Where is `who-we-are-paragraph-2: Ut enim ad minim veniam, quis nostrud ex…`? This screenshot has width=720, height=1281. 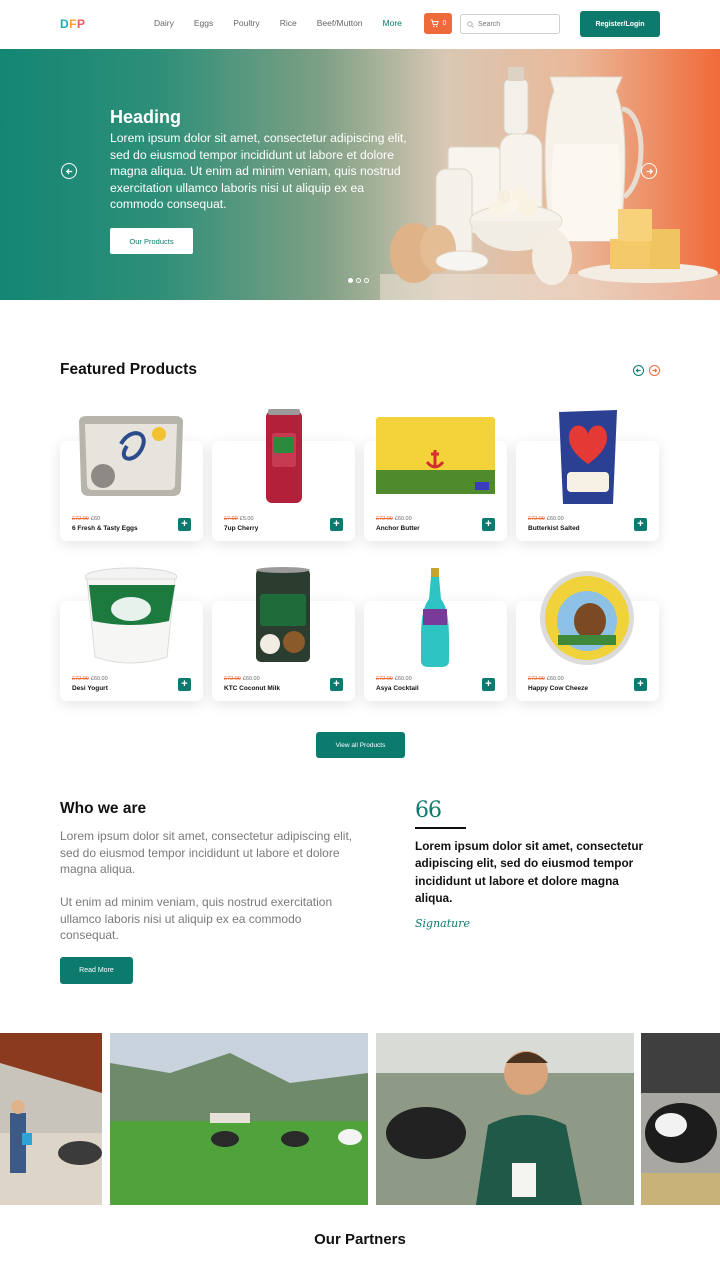
who-we-are-paragraph-2: Ut enim ad minim veniam, quis nostrud ex… is located at coordinates (196, 919).